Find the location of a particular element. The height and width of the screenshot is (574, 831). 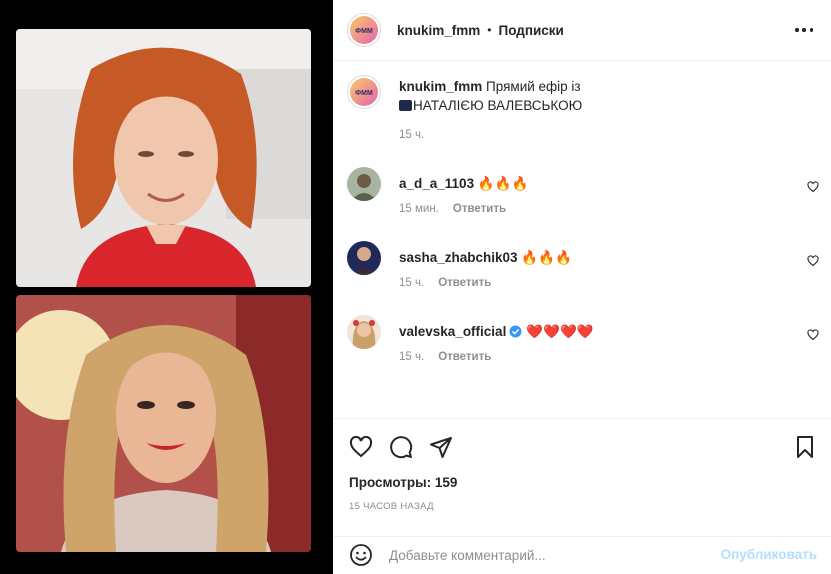

comment-text: sasha_zhabchik03 🔥🔥🔥 is located at coordinates (485, 257).